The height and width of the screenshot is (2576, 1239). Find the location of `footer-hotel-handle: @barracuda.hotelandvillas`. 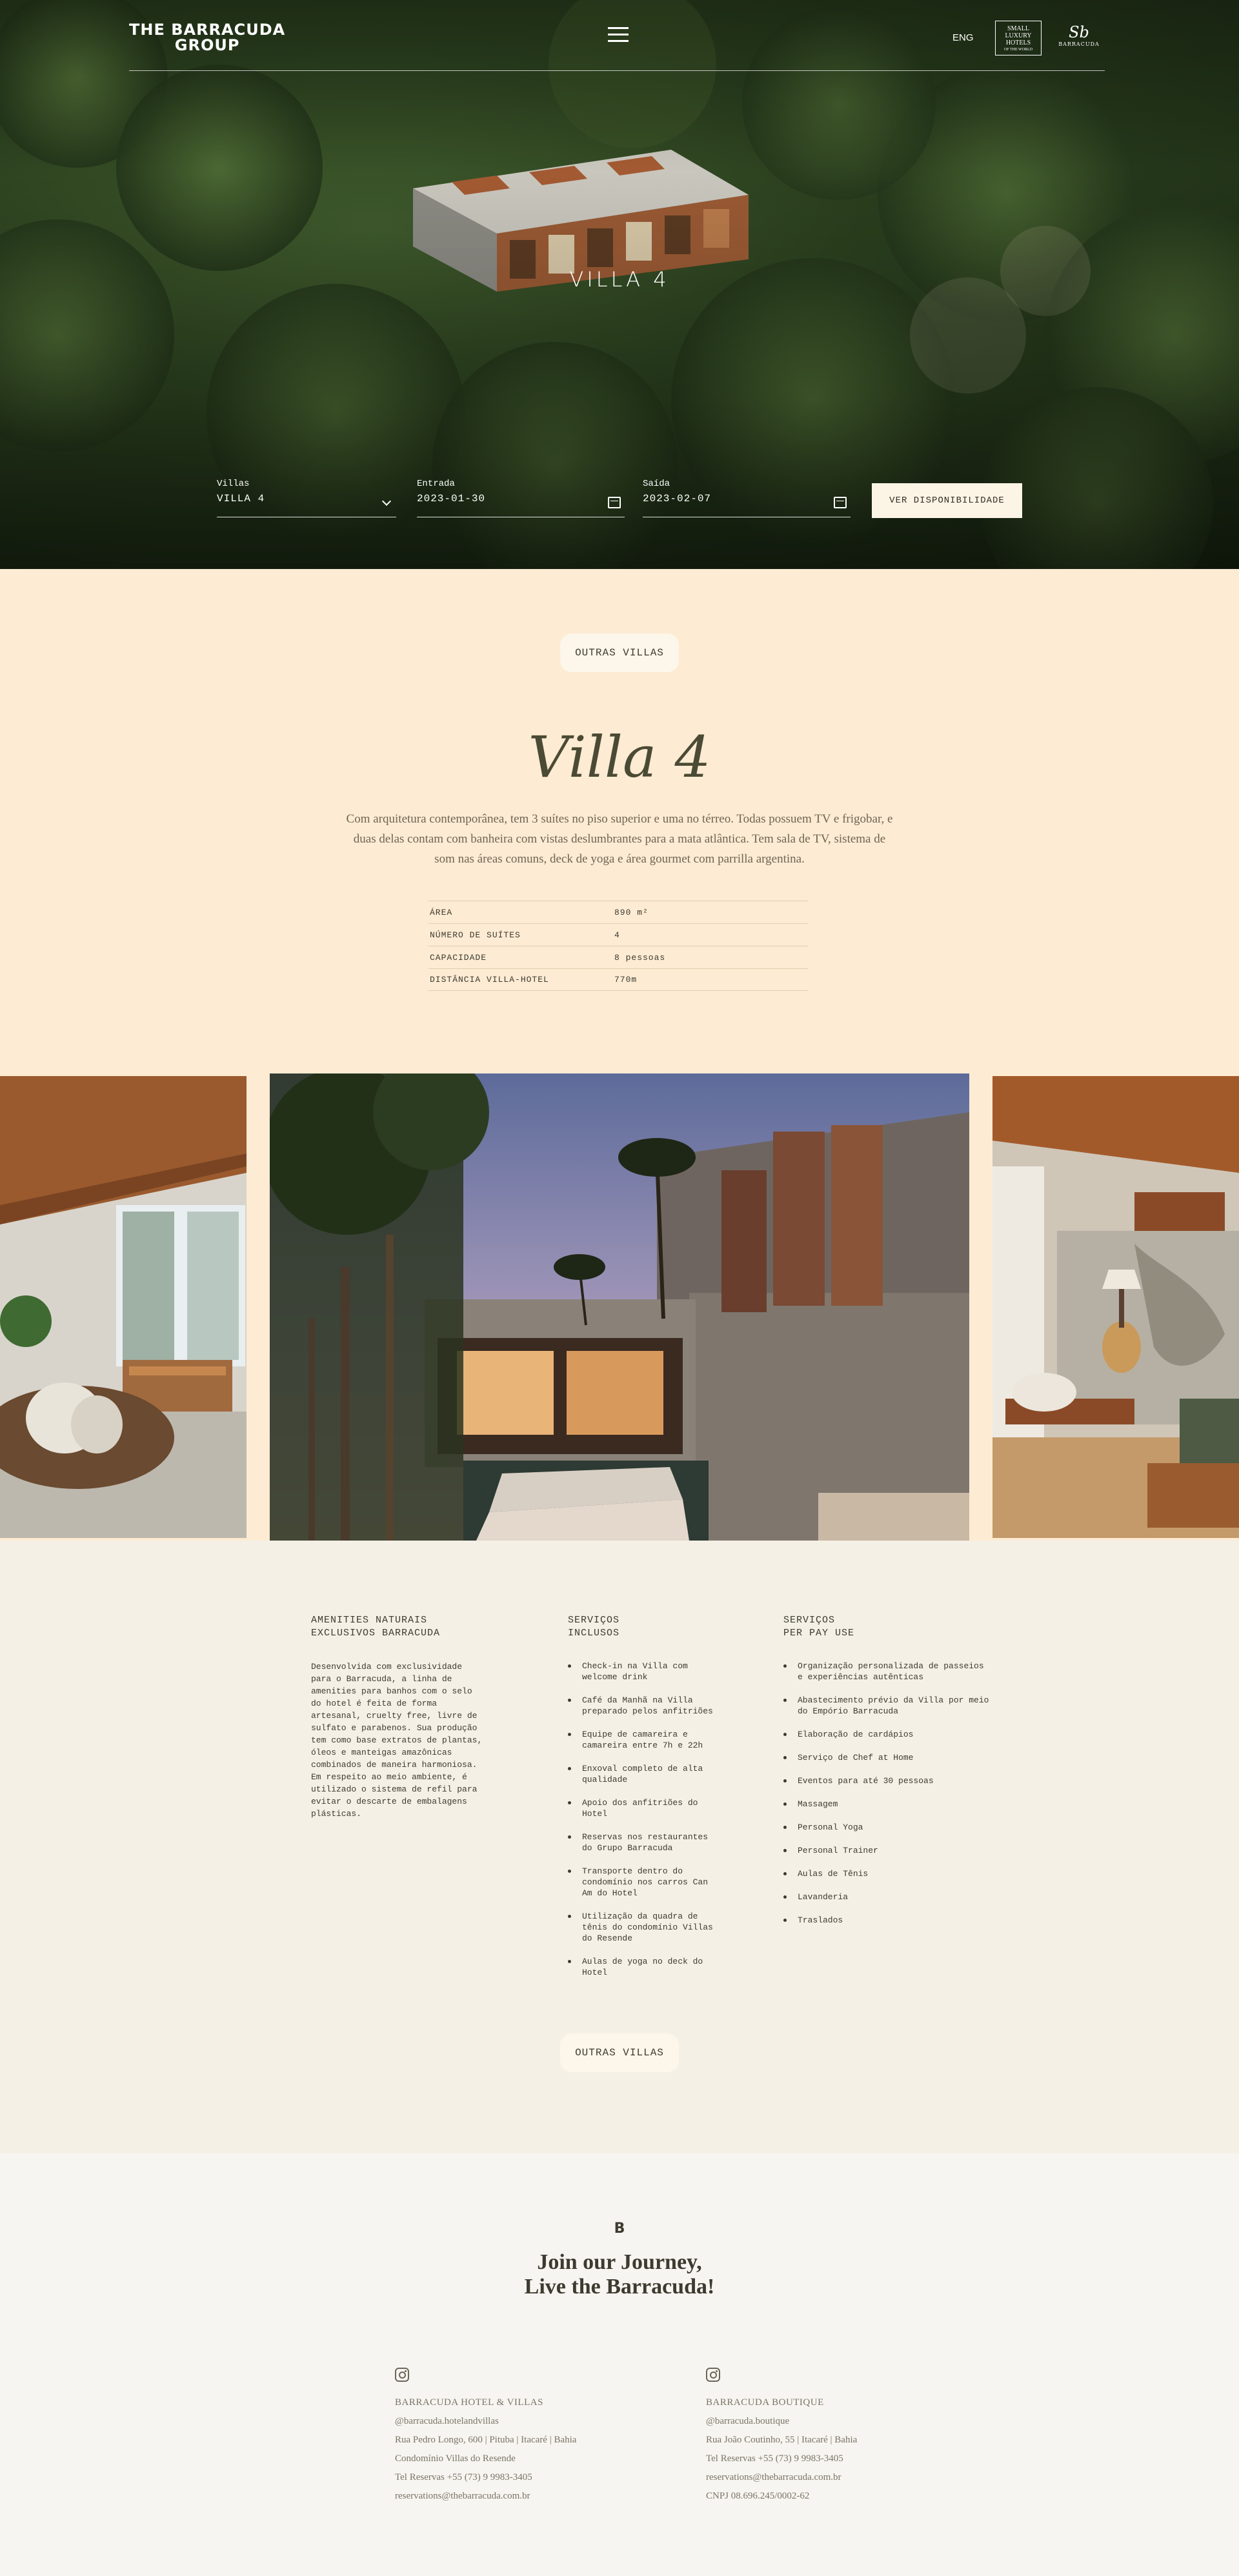

footer-hotel-handle: @barracuda.hotelandvillas is located at coordinates (524, 2421).